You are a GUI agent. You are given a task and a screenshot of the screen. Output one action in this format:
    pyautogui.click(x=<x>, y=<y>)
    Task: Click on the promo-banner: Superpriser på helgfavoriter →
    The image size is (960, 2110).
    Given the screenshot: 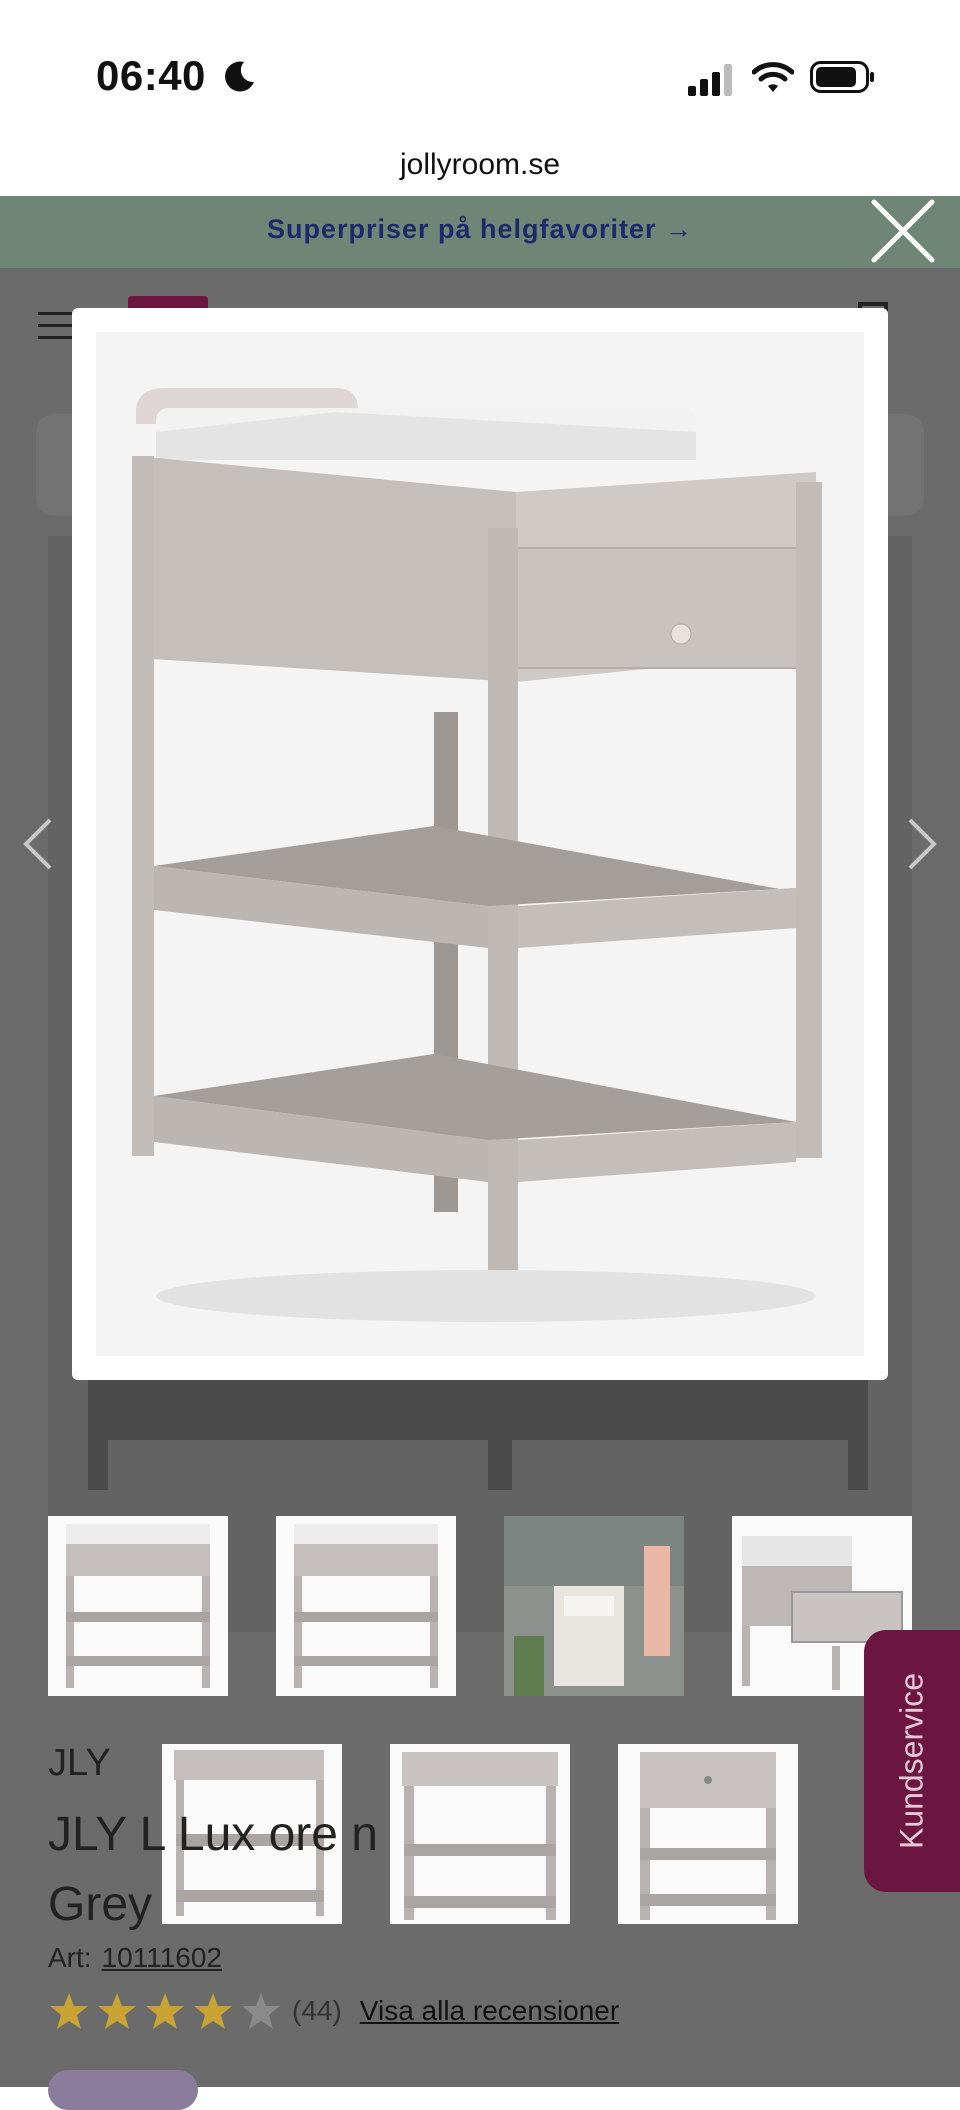 What is the action you would take?
    pyautogui.click(x=480, y=232)
    